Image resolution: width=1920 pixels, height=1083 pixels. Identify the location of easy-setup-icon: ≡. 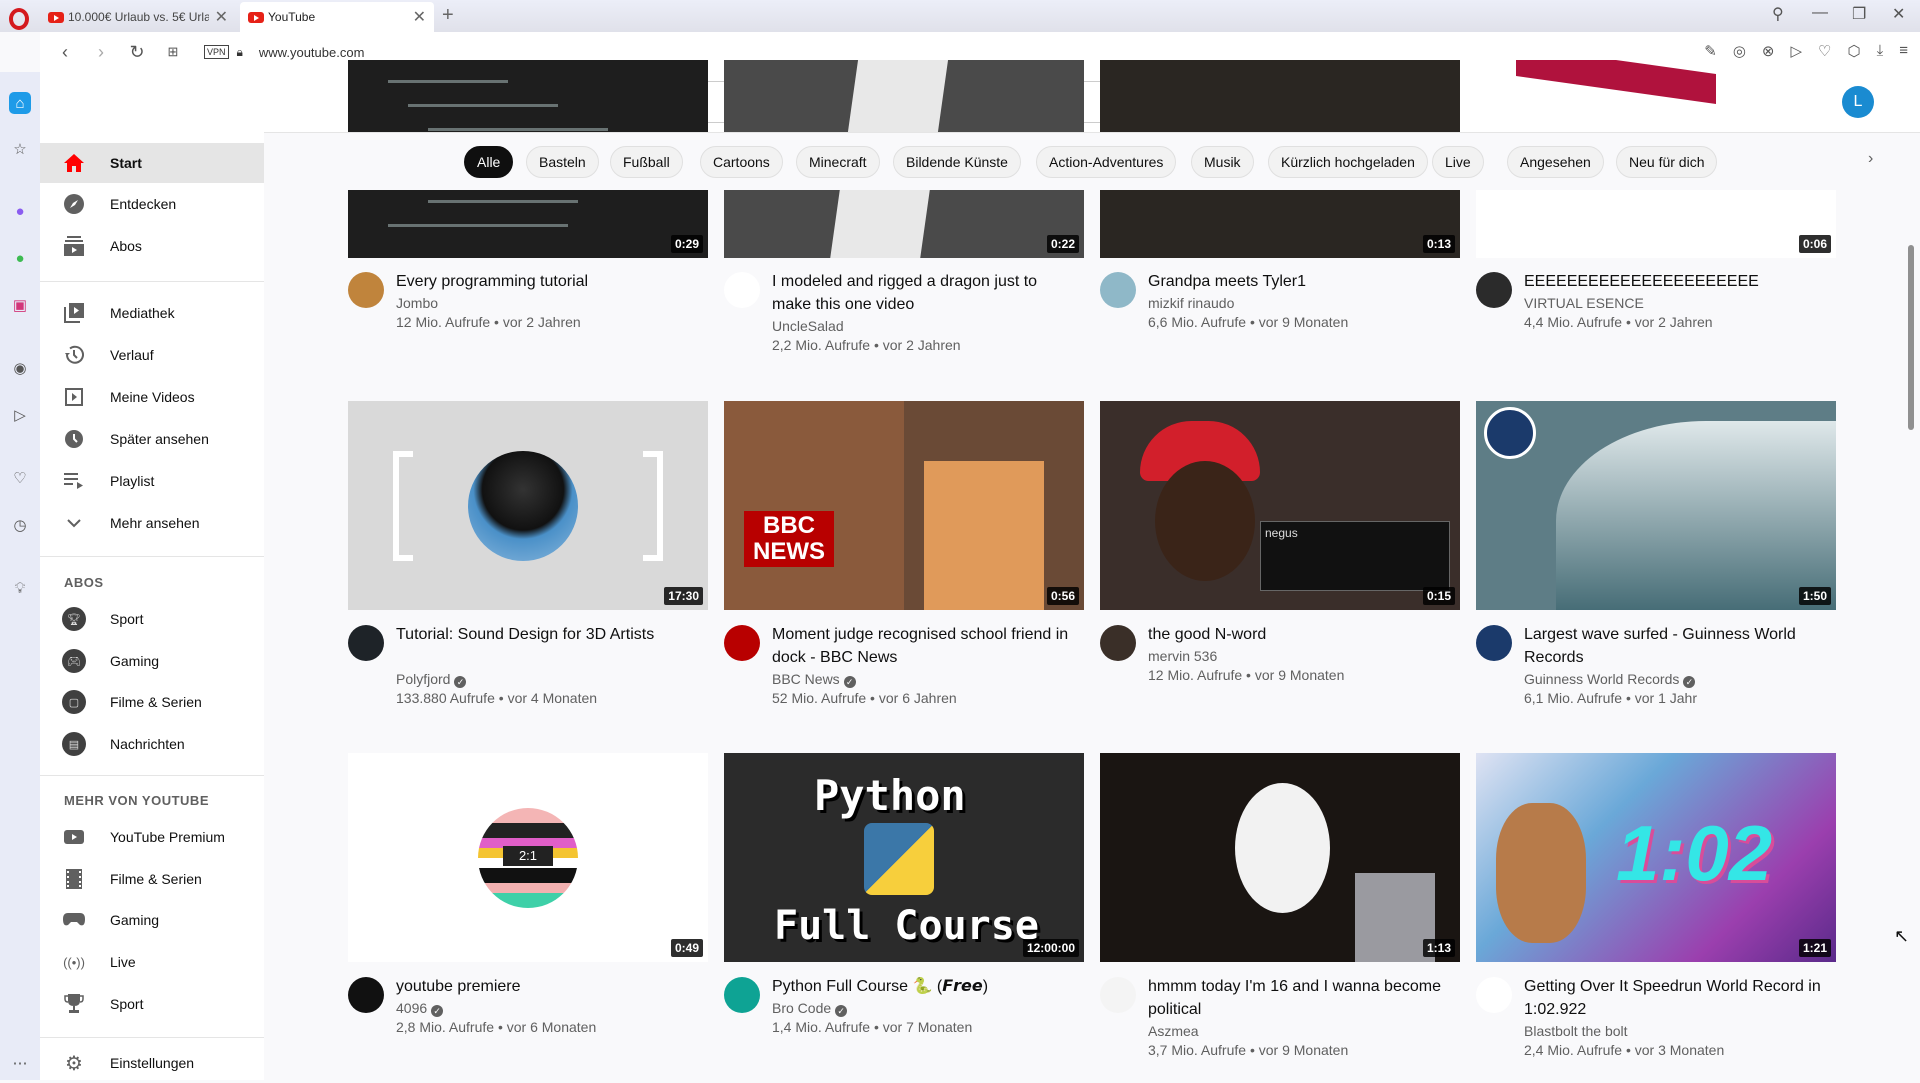
(1903, 51).